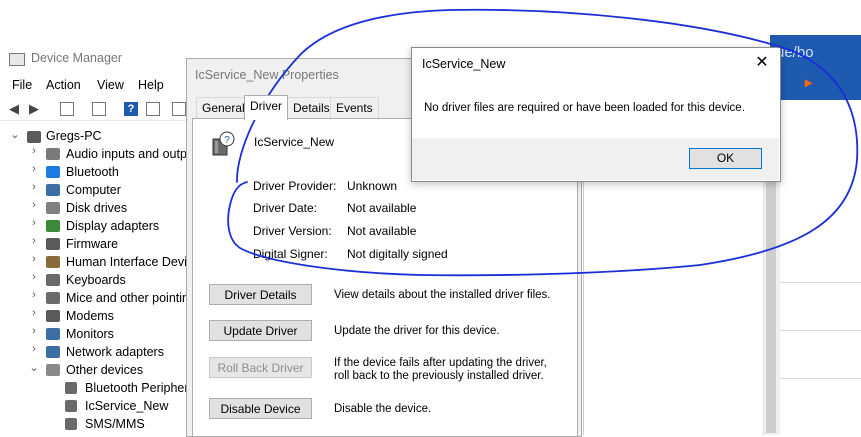 Image resolution: width=861 pixels, height=437 pixels. What do you see at coordinates (96, 208) in the screenshot?
I see `tree-item-disk-drives: Disk drives` at bounding box center [96, 208].